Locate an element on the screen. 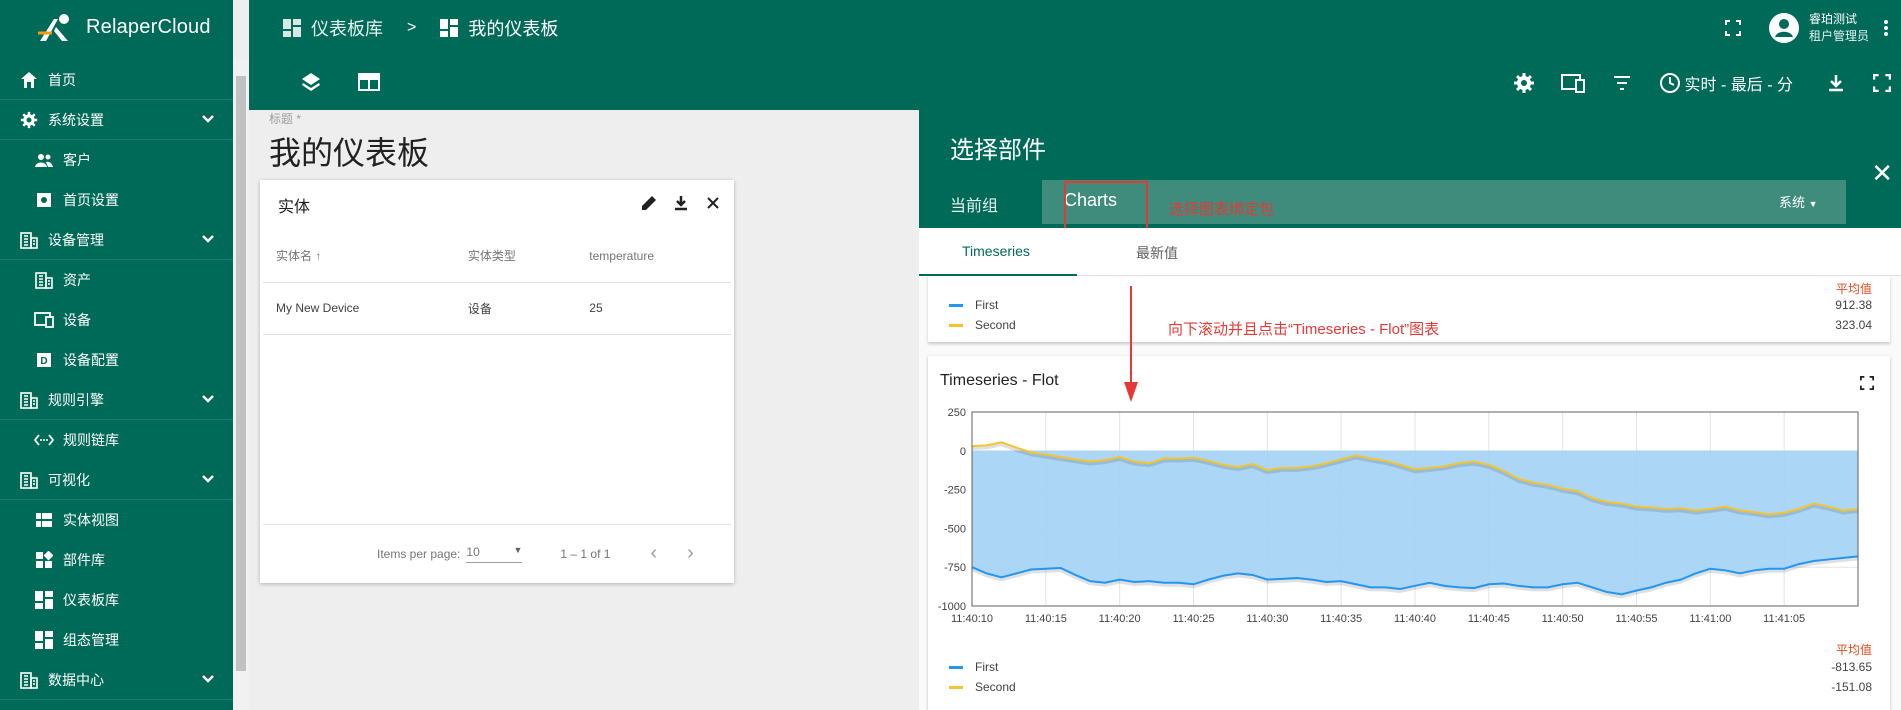 The height and width of the screenshot is (710, 1901). home-icon is located at coordinates (29, 80).